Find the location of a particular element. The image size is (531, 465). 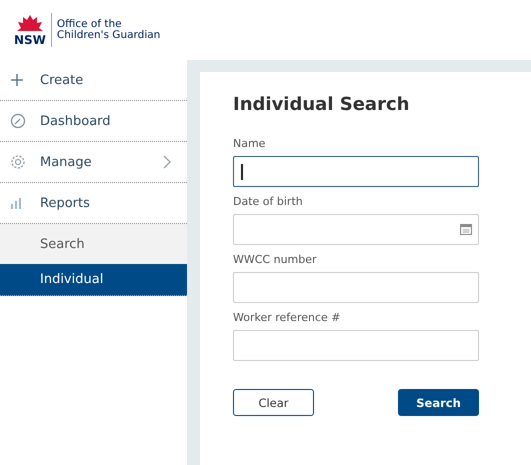

field-label: Worker reference # is located at coordinates (287, 317).